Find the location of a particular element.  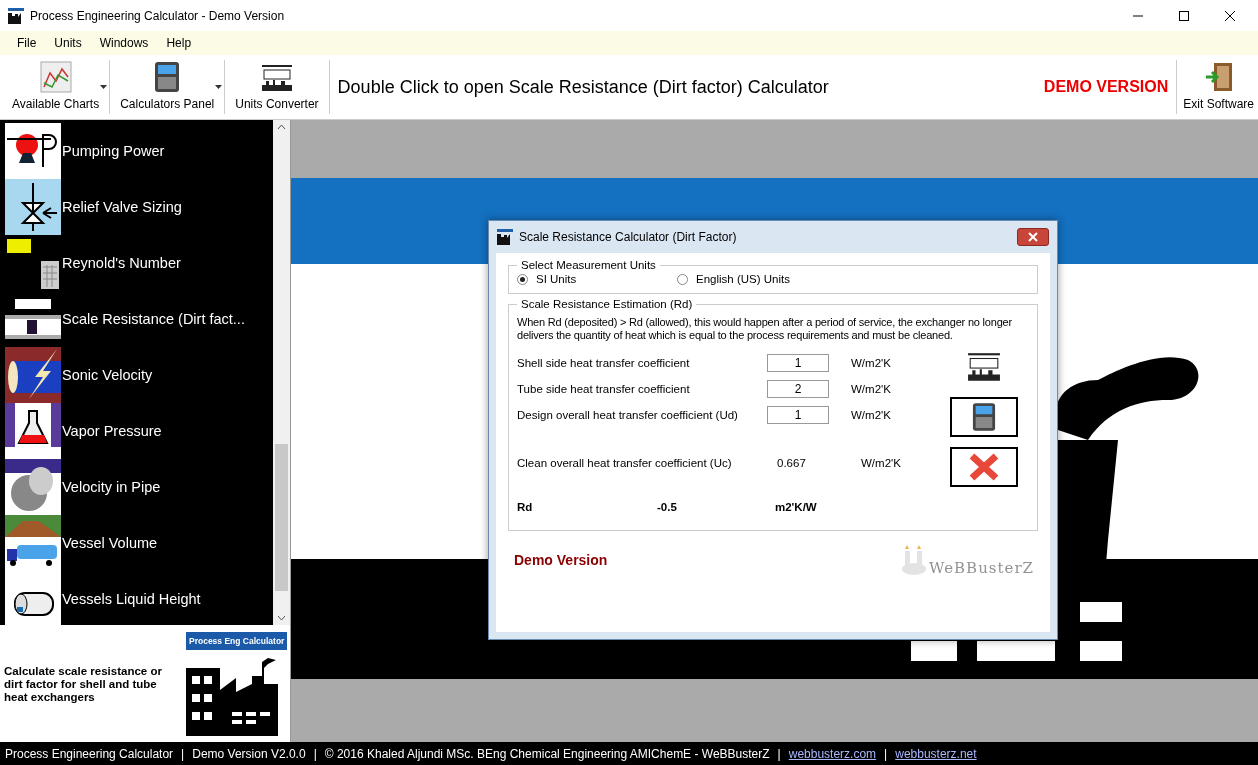

scroll-thumb is located at coordinates (281, 517).